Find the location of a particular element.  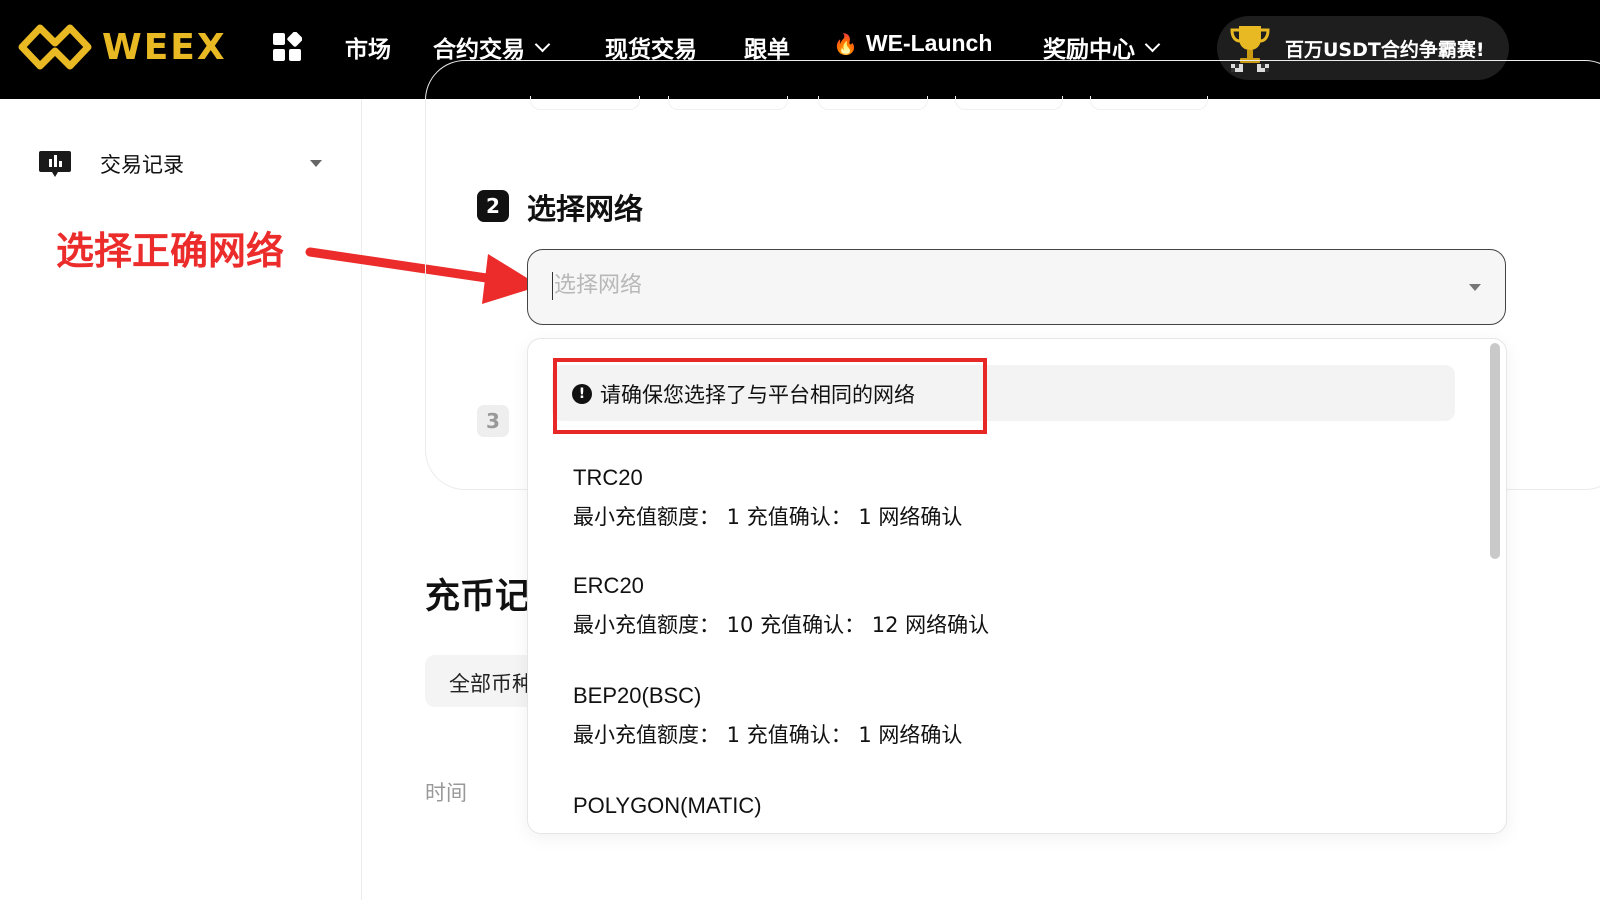

network-option-detail: 最小充值额度： 10 充值确认： 12 网络确认 is located at coordinates (781, 625).